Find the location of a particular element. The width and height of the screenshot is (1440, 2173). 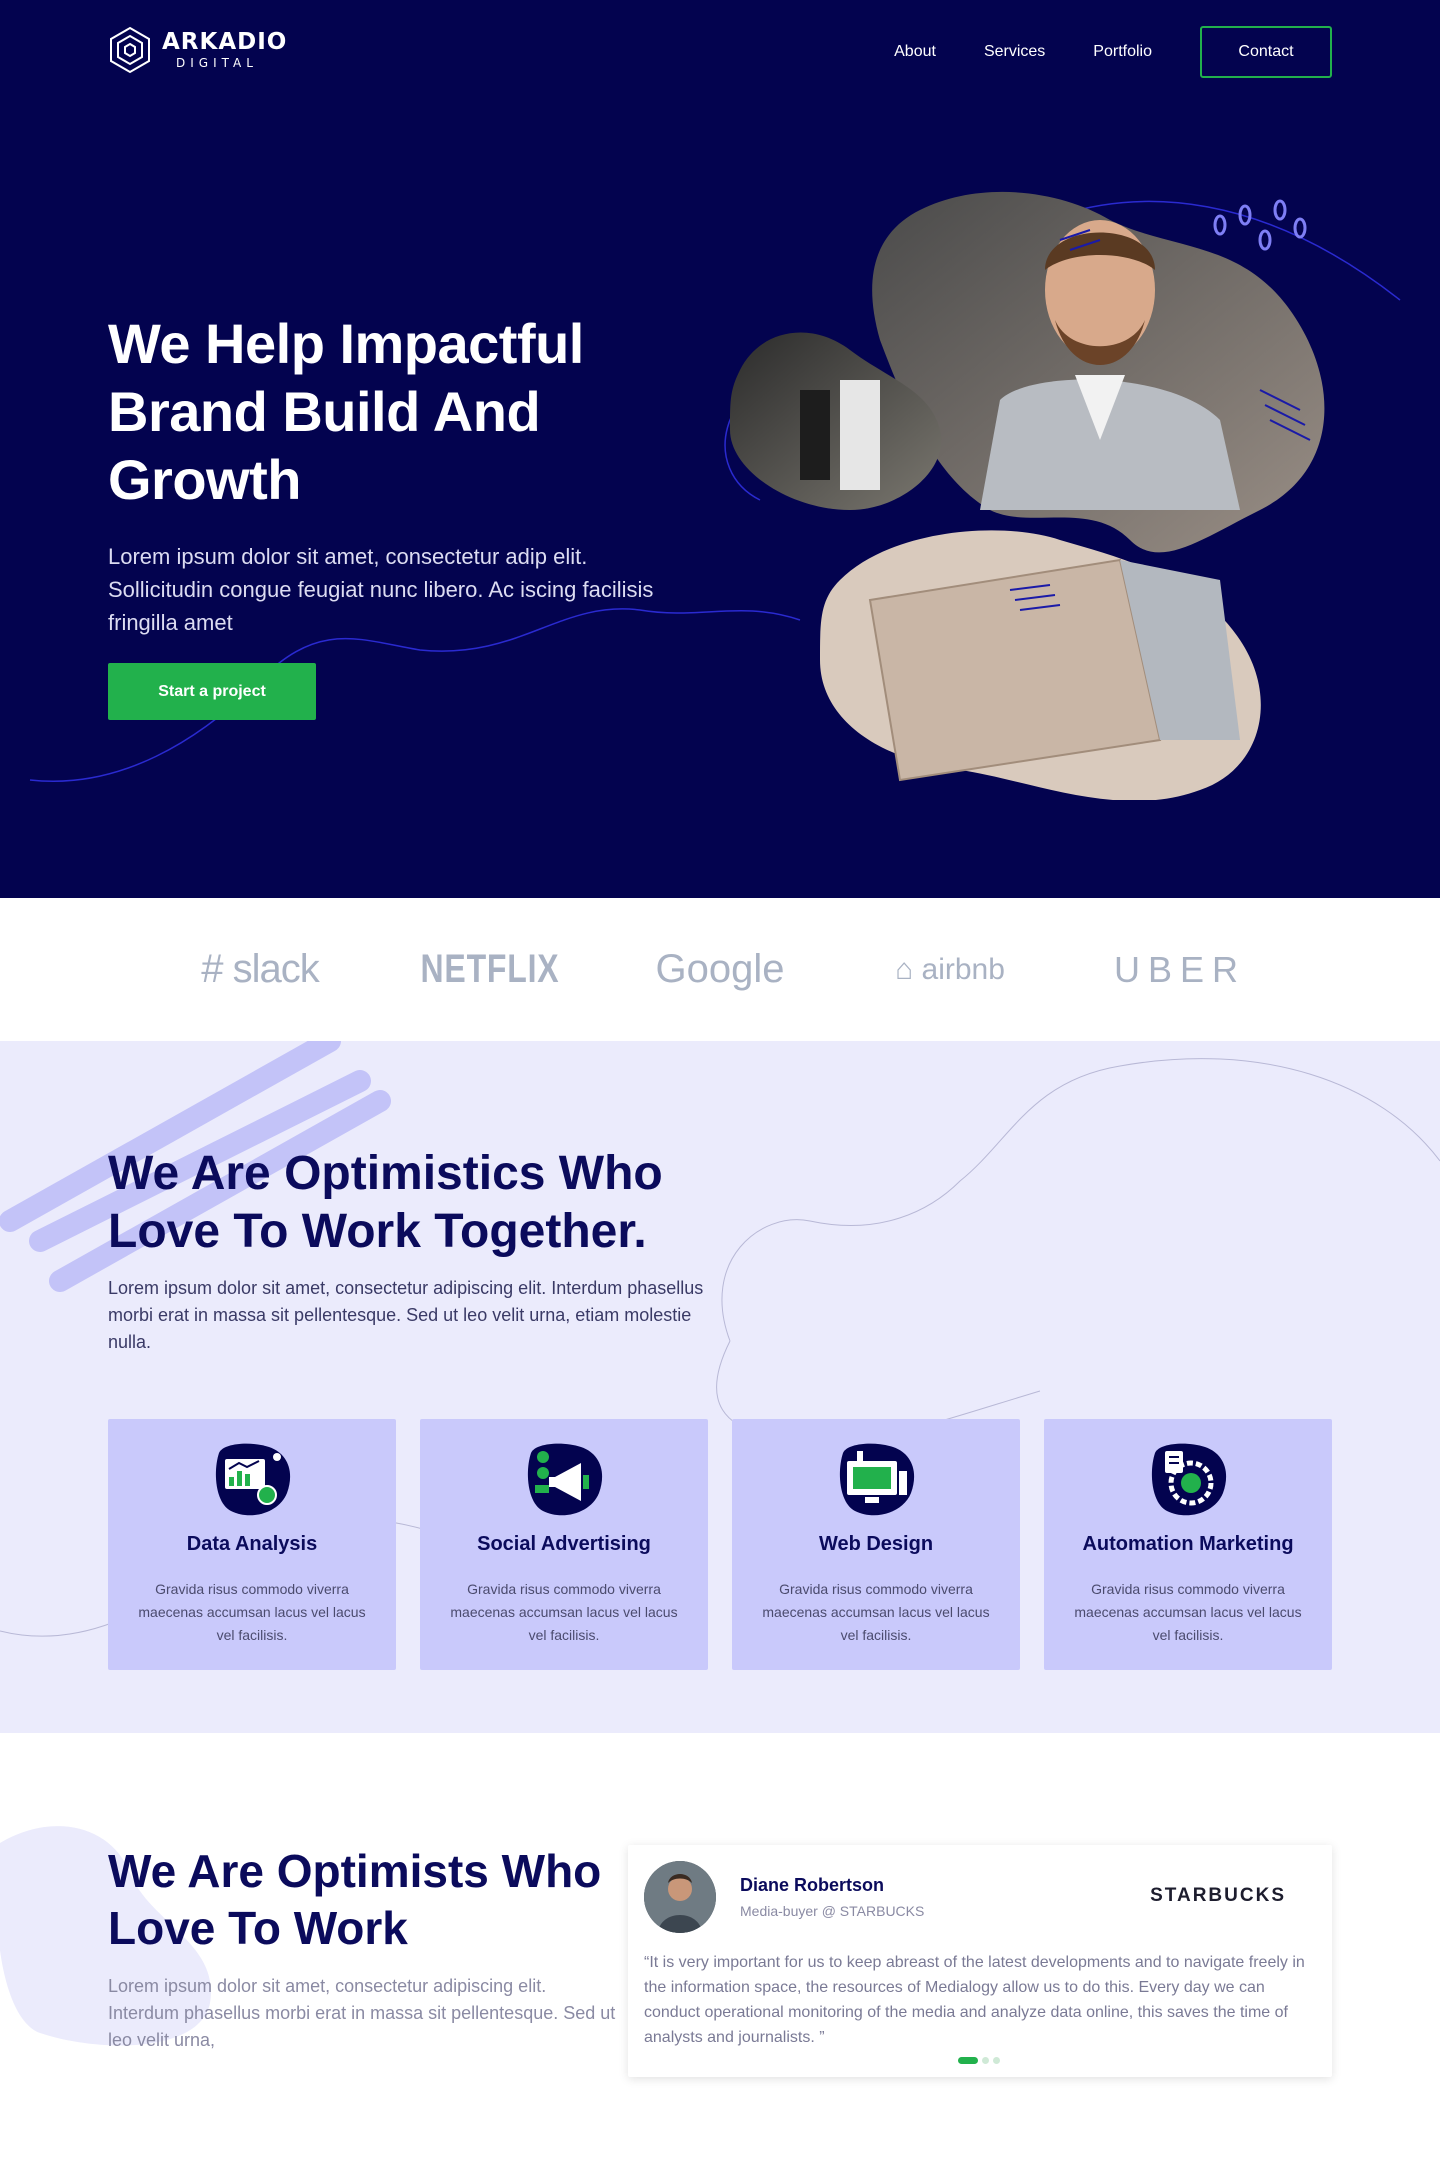

nav-link-services: Services is located at coordinates (1014, 52).